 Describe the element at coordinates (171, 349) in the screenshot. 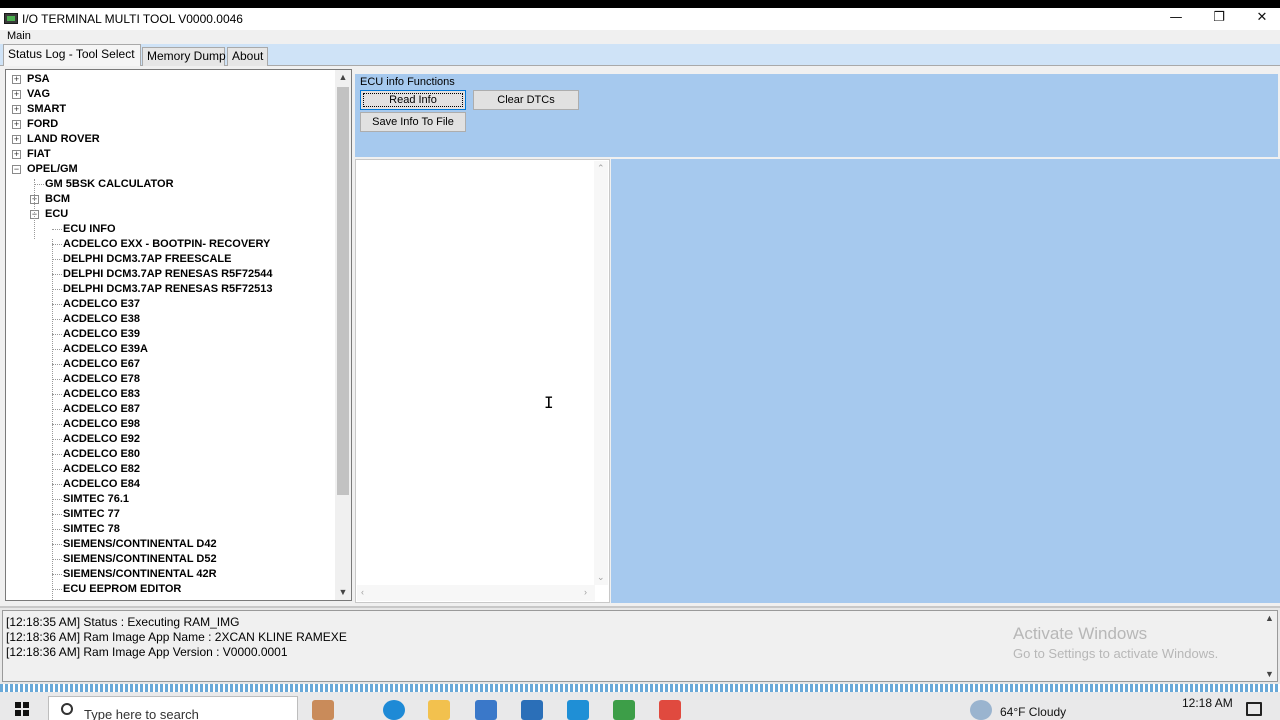

I see `tree-item: ACDELCO E39A` at that location.